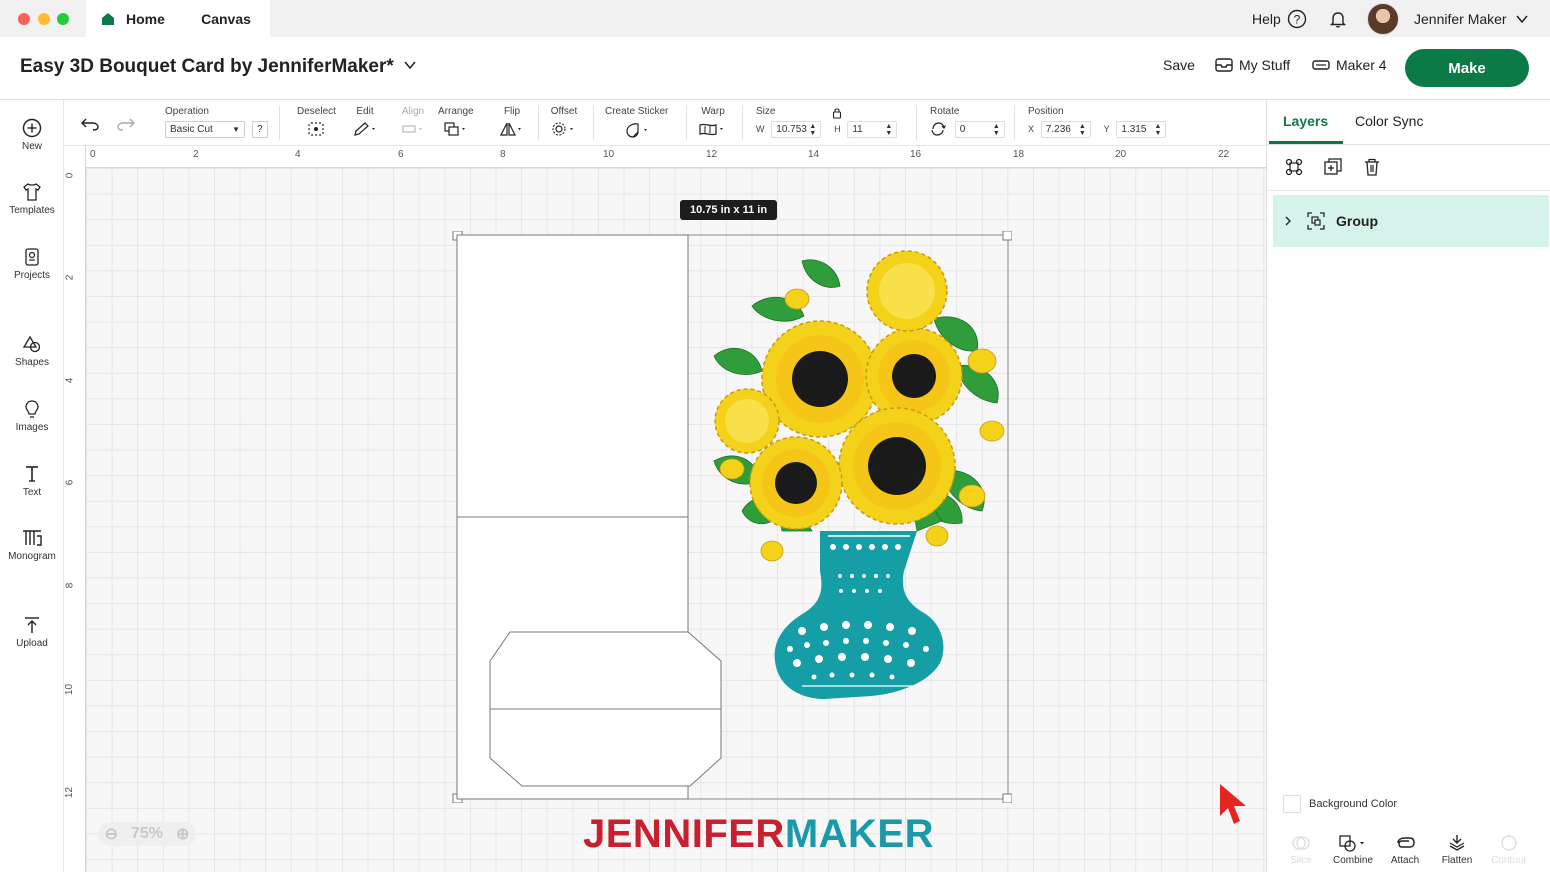 The height and width of the screenshot is (872, 1550). Describe the element at coordinates (316, 123) in the screenshot. I see `deselect-button: Deselect` at that location.